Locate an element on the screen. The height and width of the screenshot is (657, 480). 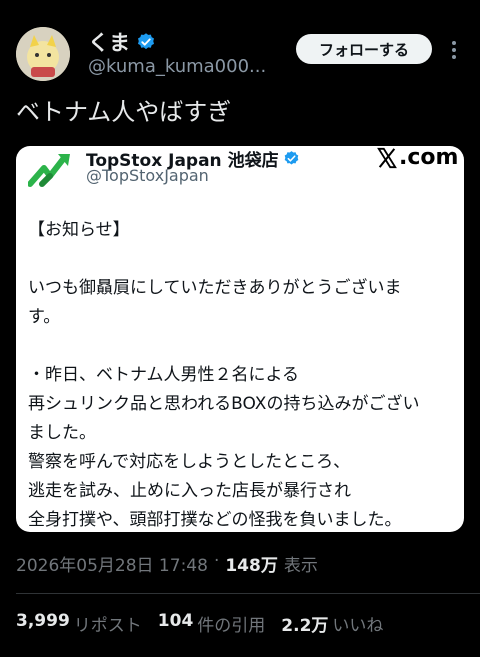
engagement-stats: 3,999 リポスト 104 件の引用 2.2万 いいね is located at coordinates (205, 623).